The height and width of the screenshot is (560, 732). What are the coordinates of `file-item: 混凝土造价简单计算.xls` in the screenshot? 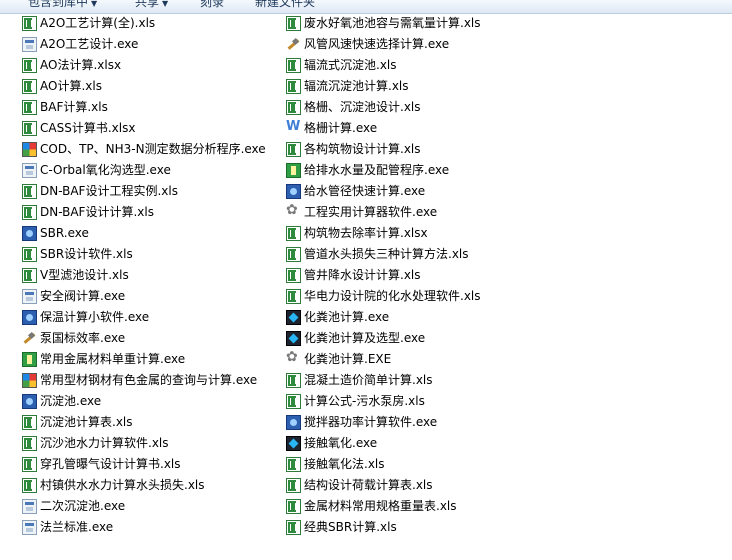 It's located at (359, 380).